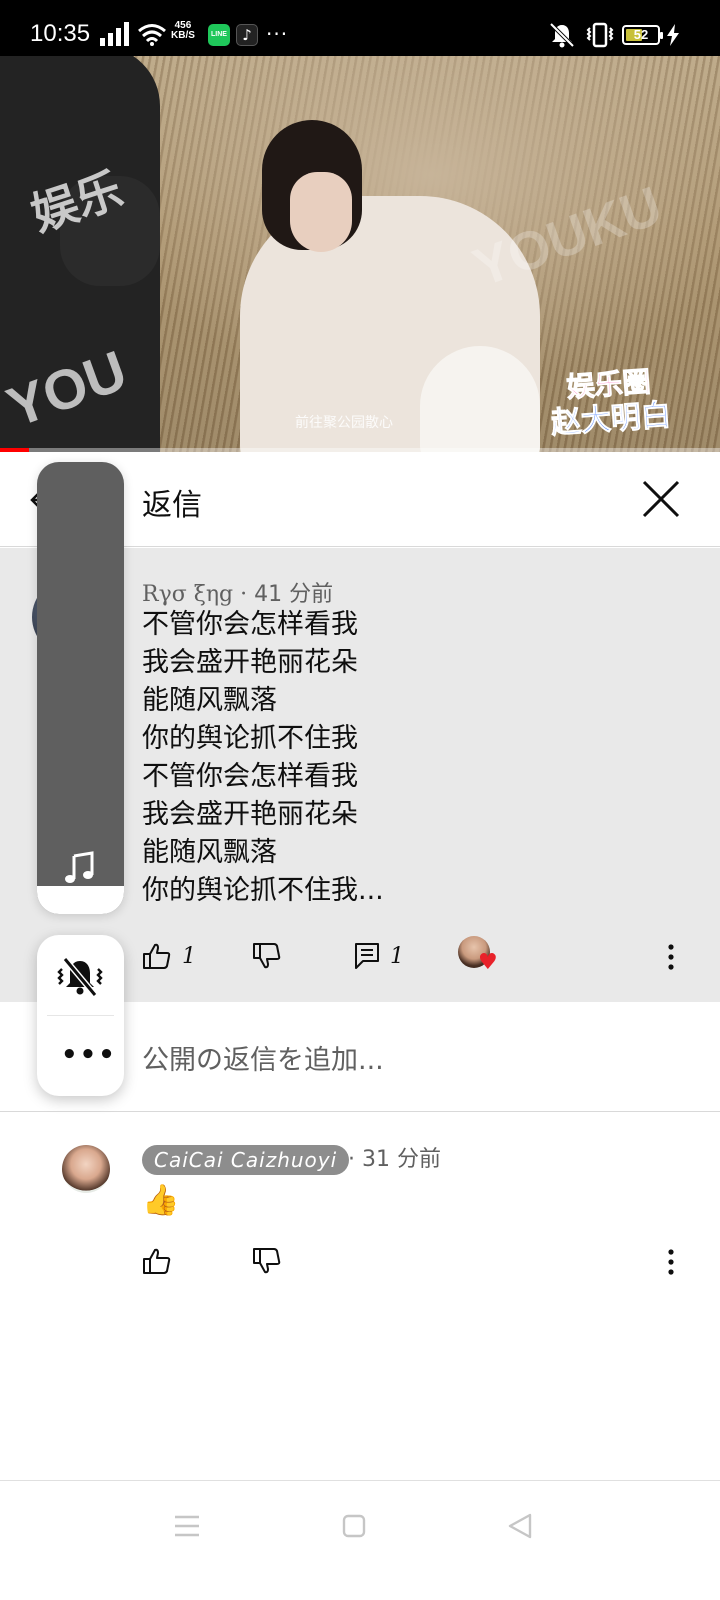  I want to click on video-figure-face, so click(321, 212).